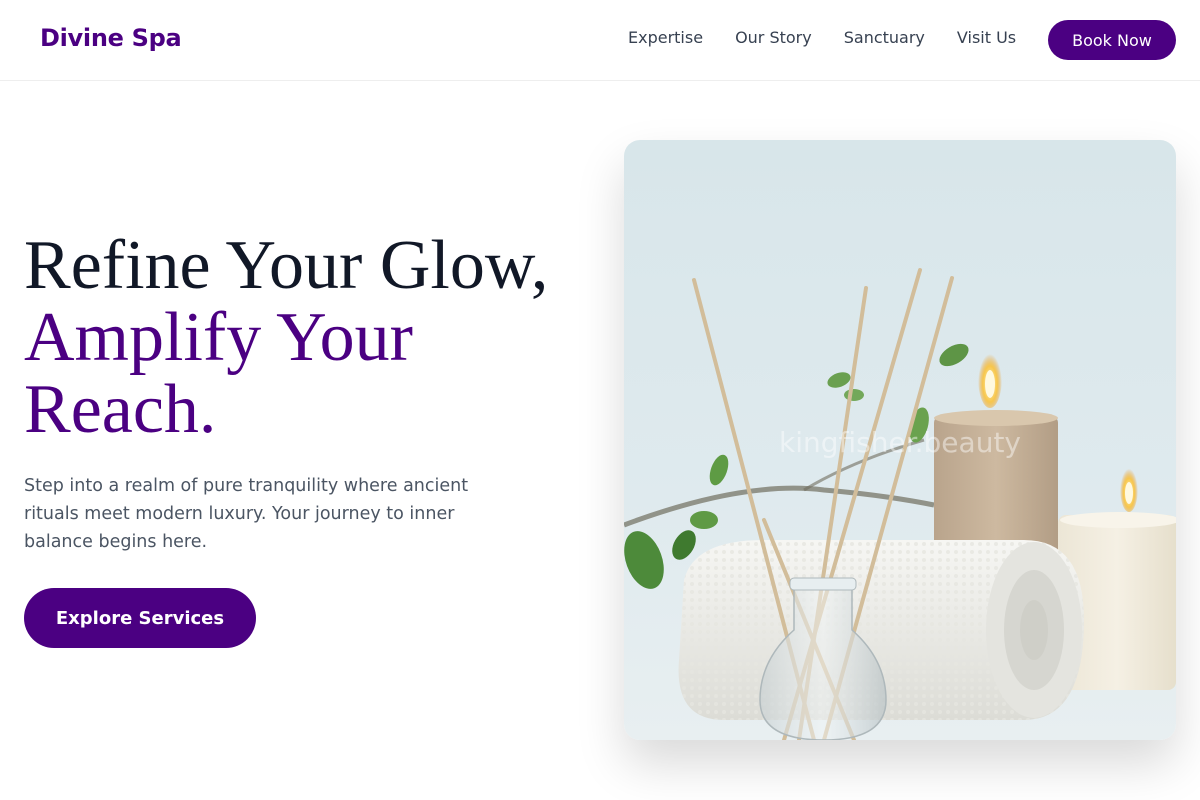 The image size is (1200, 800). I want to click on hero-title-line2: Amplify Your, so click(218, 337).